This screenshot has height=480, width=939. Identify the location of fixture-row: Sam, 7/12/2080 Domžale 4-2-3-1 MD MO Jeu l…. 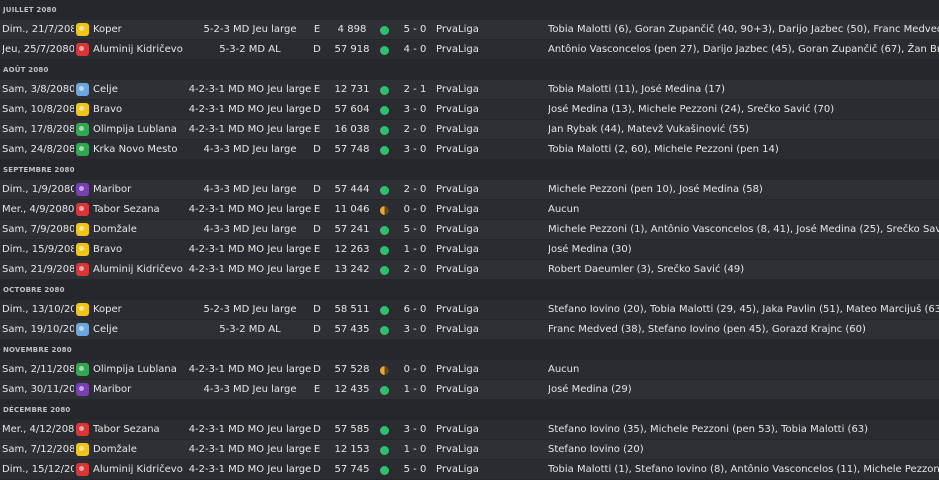
(469, 450).